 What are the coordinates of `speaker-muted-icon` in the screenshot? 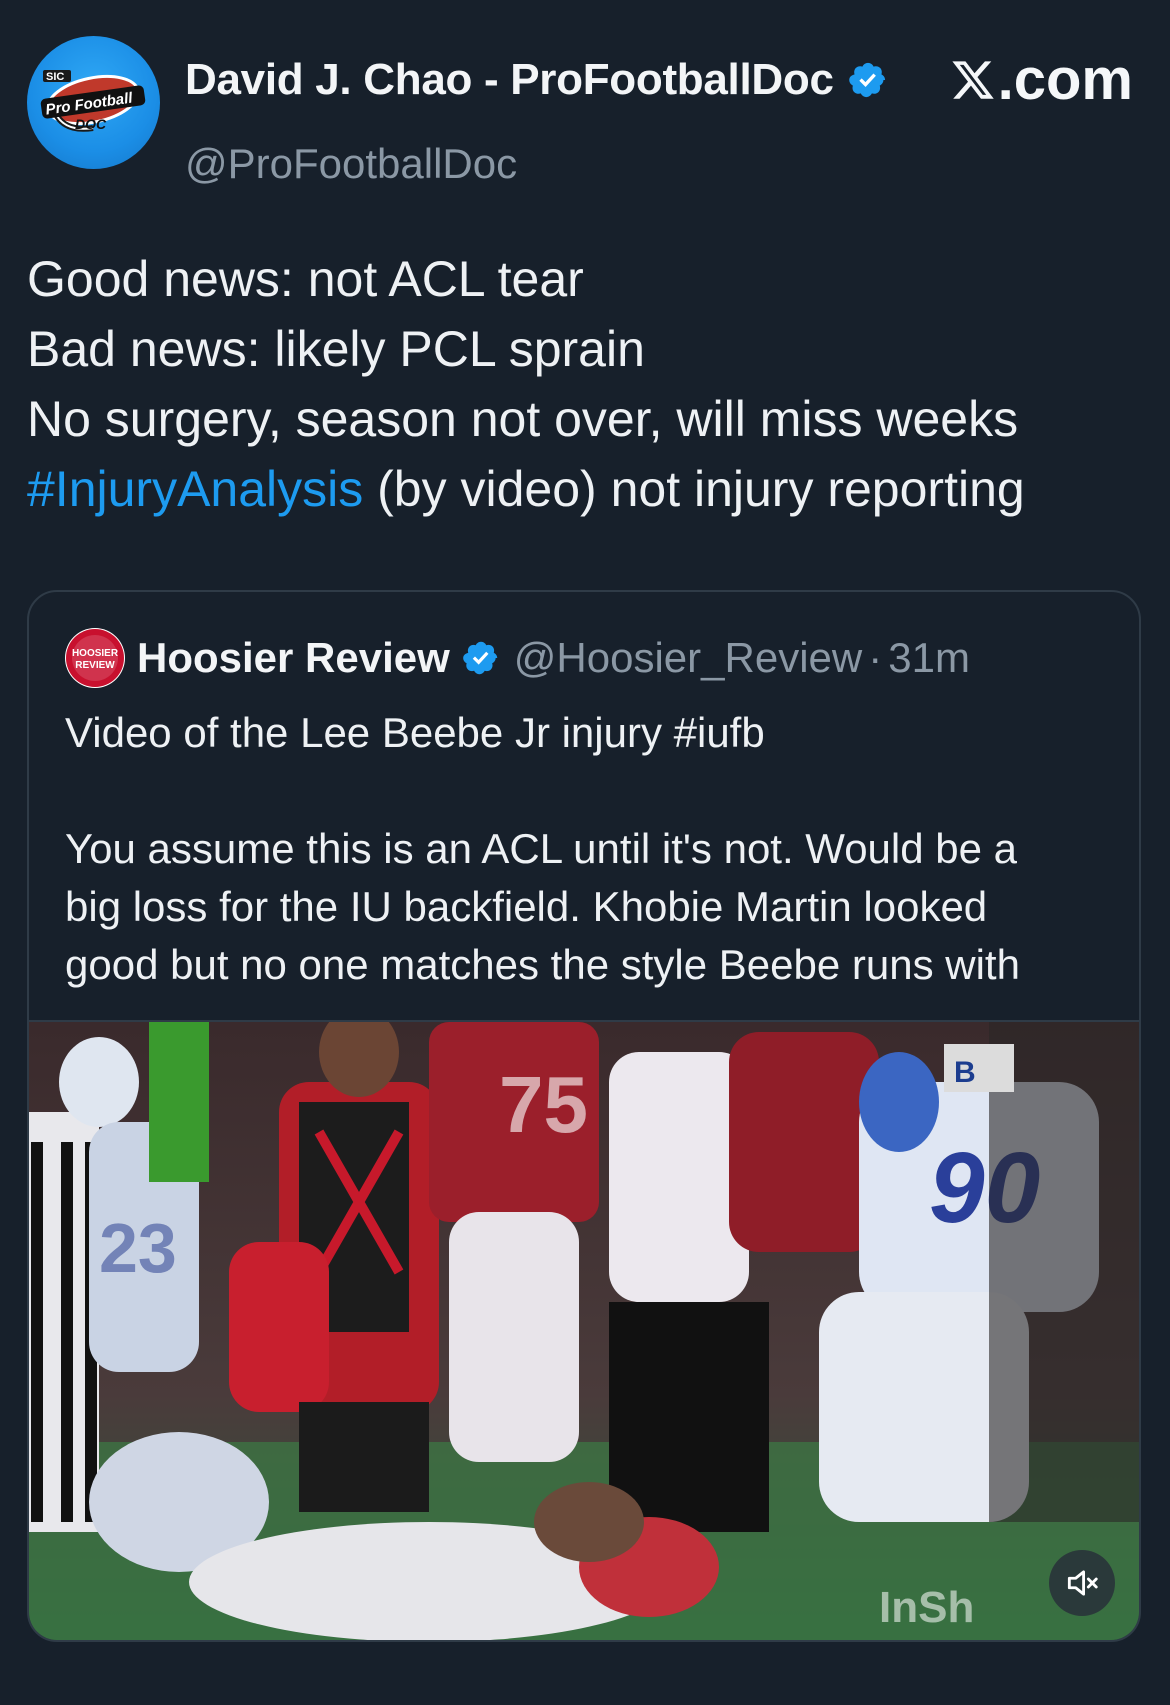 It's located at (1082, 1583).